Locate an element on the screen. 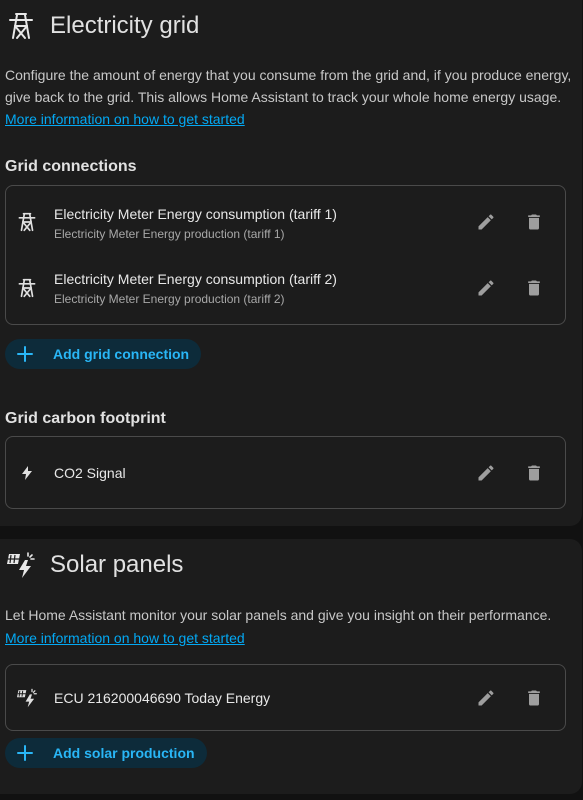 Image resolution: width=583 pixels, height=800 pixels. solar-more-info-link: More information on how to get started is located at coordinates (125, 638).